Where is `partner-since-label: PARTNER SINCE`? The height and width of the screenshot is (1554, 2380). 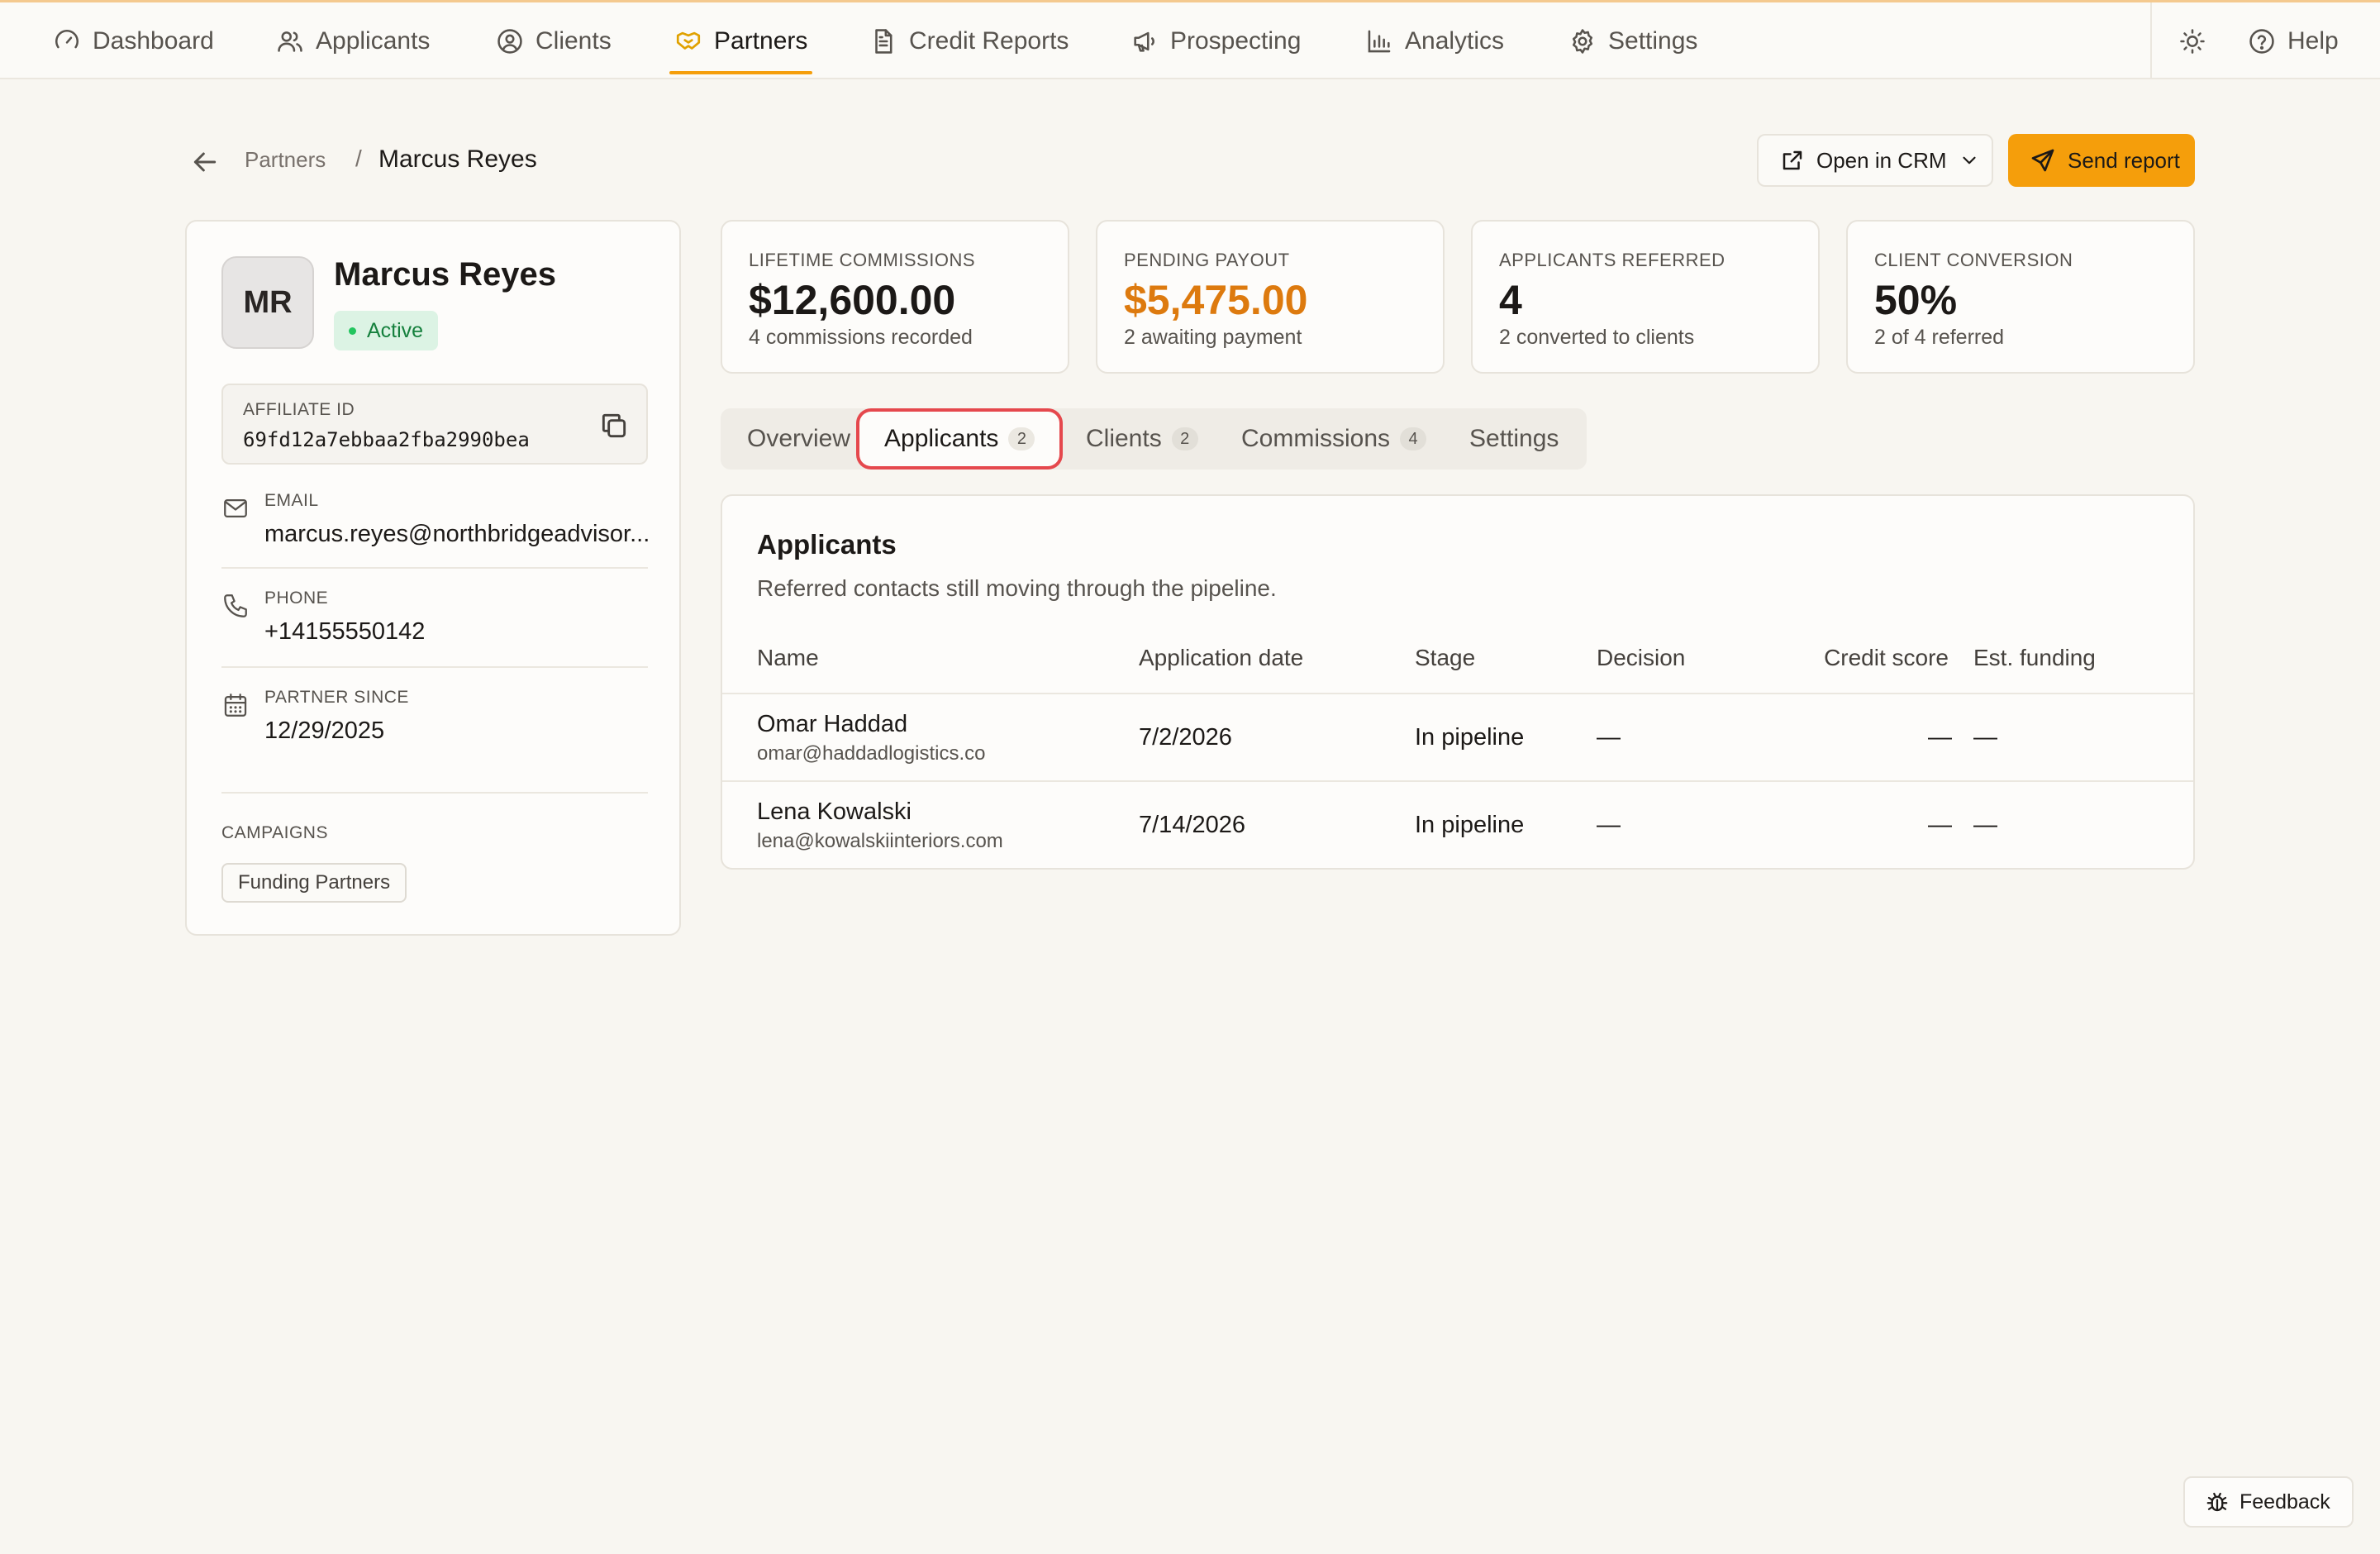
partner-since-label: PARTNER SINCE is located at coordinates (336, 697).